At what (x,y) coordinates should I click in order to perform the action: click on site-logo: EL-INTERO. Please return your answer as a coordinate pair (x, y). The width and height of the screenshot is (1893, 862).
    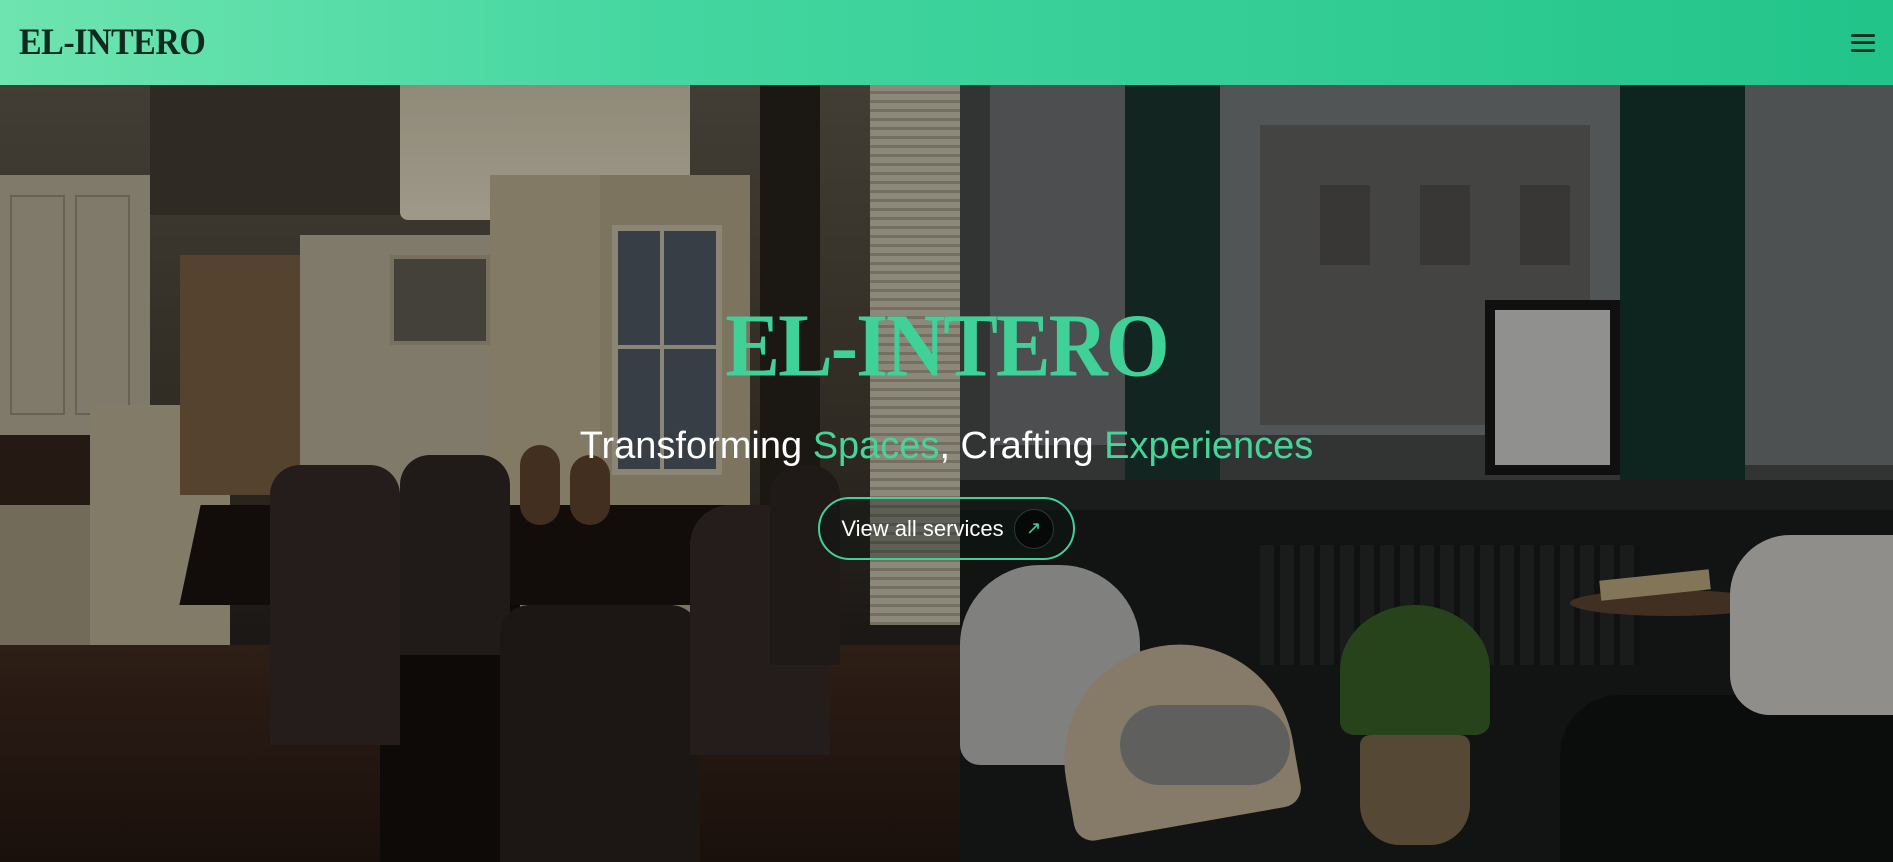
    Looking at the image, I should click on (112, 42).